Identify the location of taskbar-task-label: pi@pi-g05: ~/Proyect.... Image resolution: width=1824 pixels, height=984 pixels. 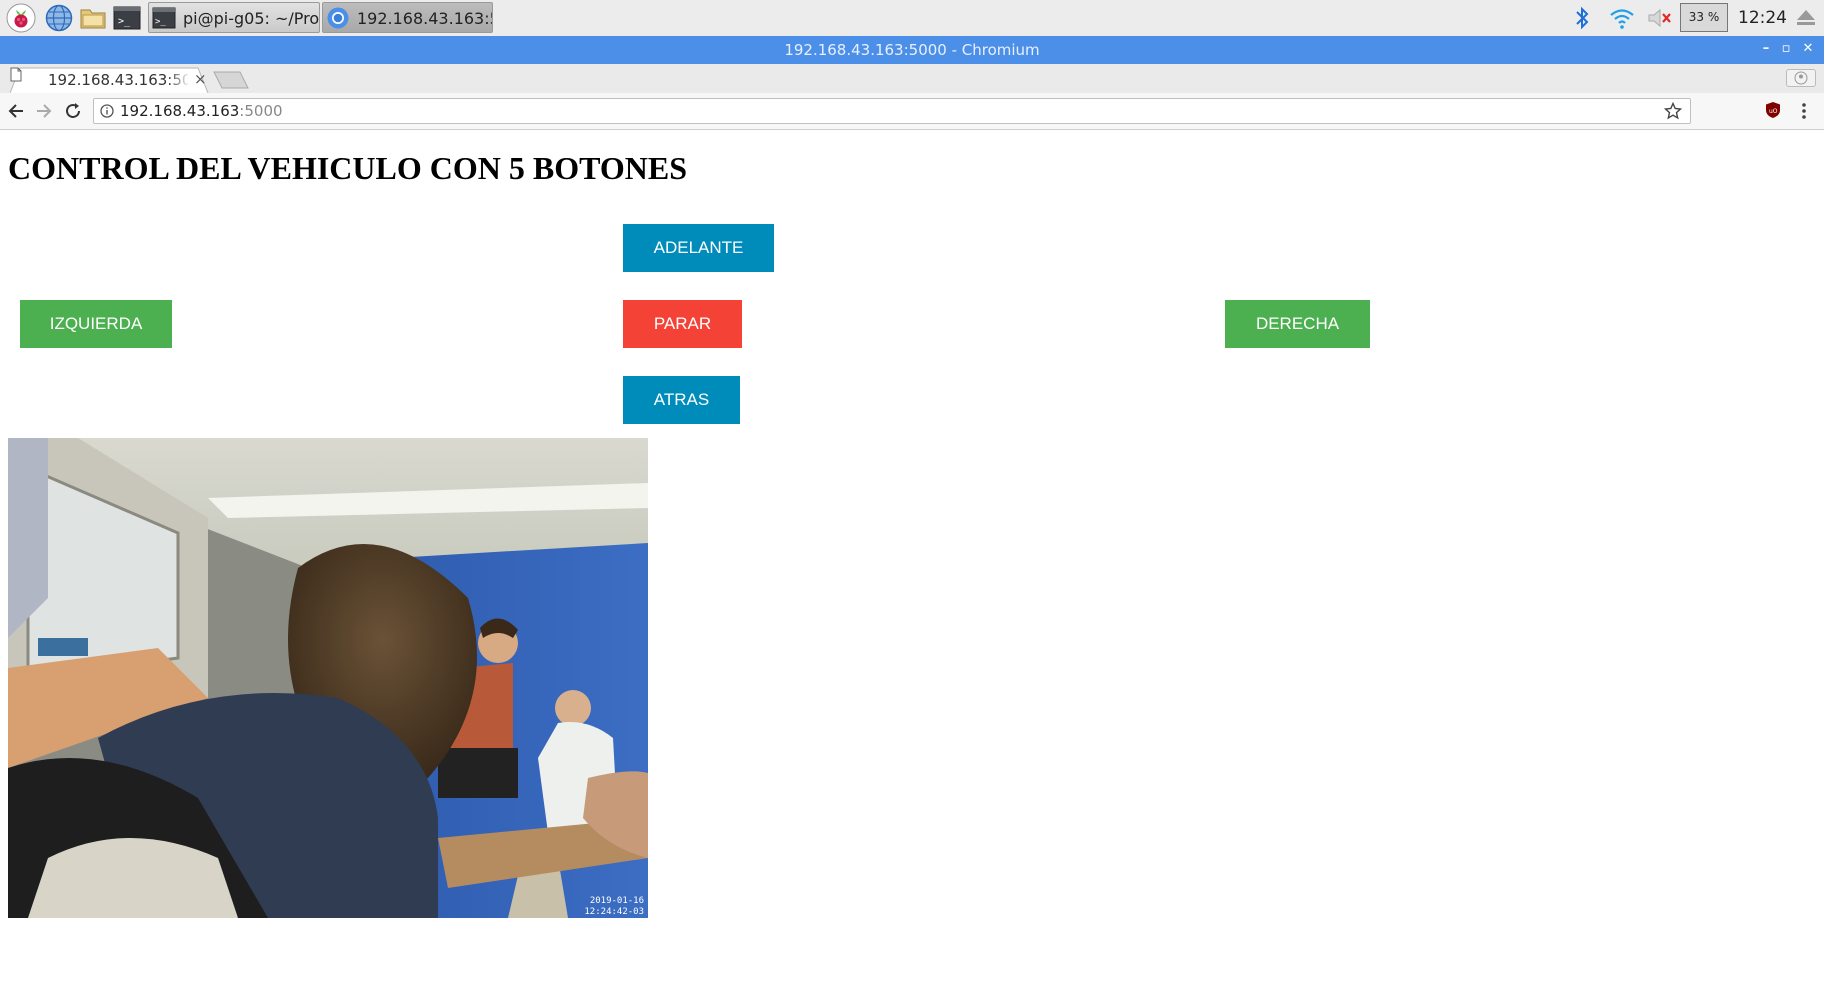
(251, 18).